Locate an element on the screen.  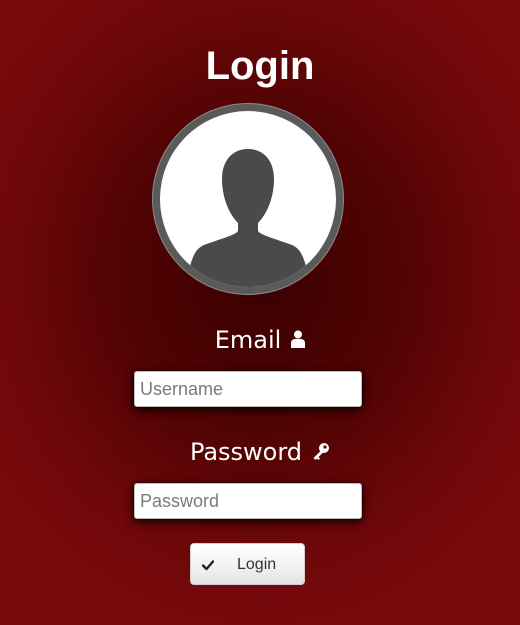
page-title: Login is located at coordinates (260, 65).